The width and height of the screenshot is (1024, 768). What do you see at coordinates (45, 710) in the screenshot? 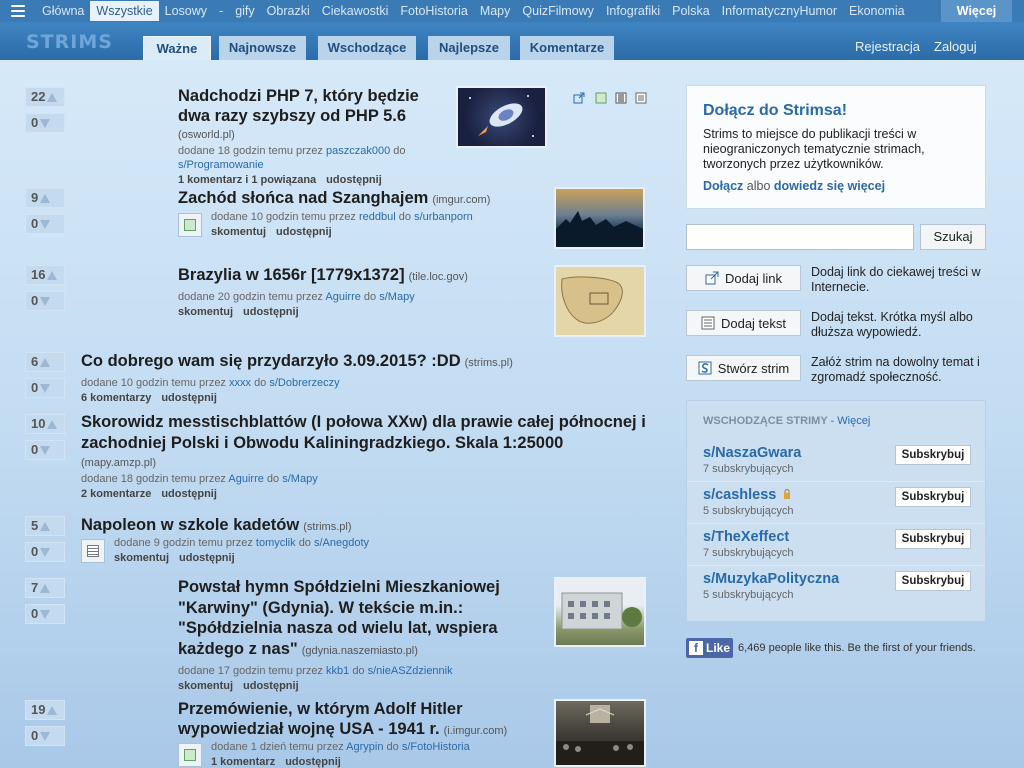
I see `upvote-button: 19` at bounding box center [45, 710].